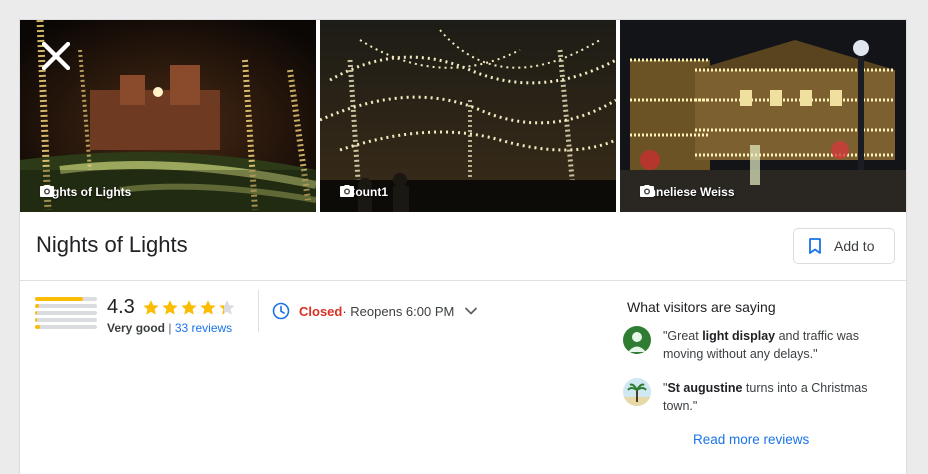  I want to click on photo-jcount1: JCount1, so click(468, 116).